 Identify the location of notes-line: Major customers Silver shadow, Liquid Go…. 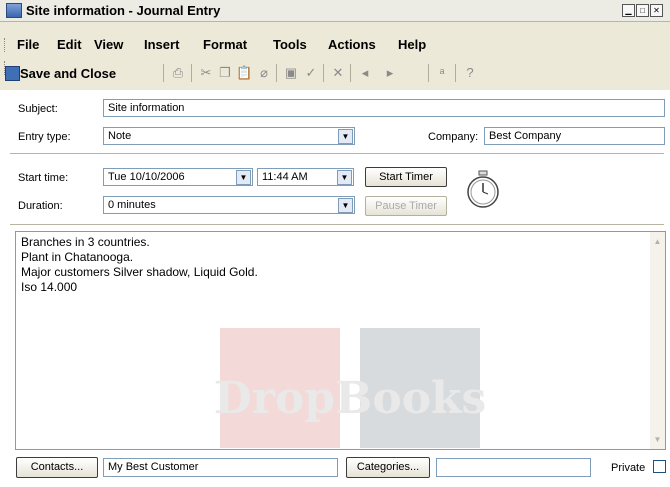
(139, 272).